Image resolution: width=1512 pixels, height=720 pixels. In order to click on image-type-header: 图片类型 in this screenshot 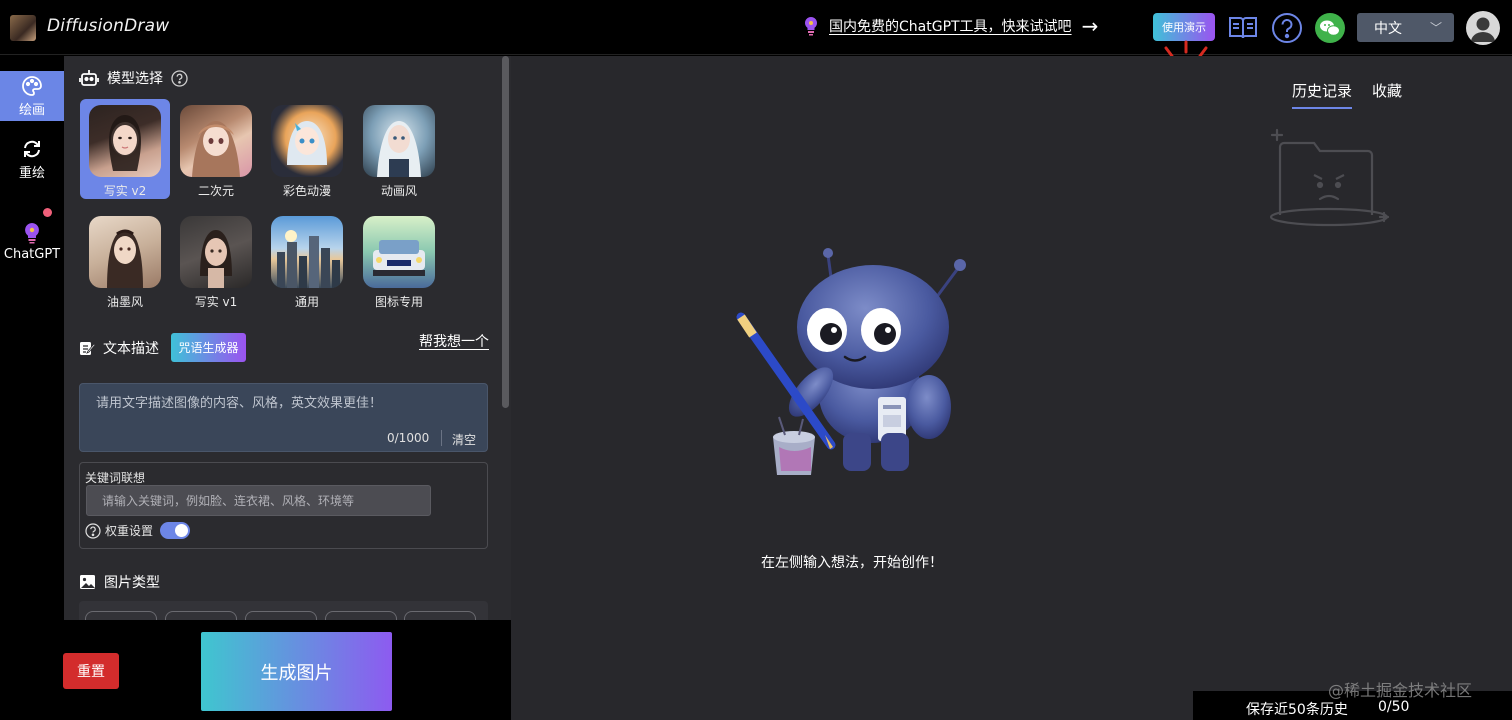, I will do `click(119, 582)`.